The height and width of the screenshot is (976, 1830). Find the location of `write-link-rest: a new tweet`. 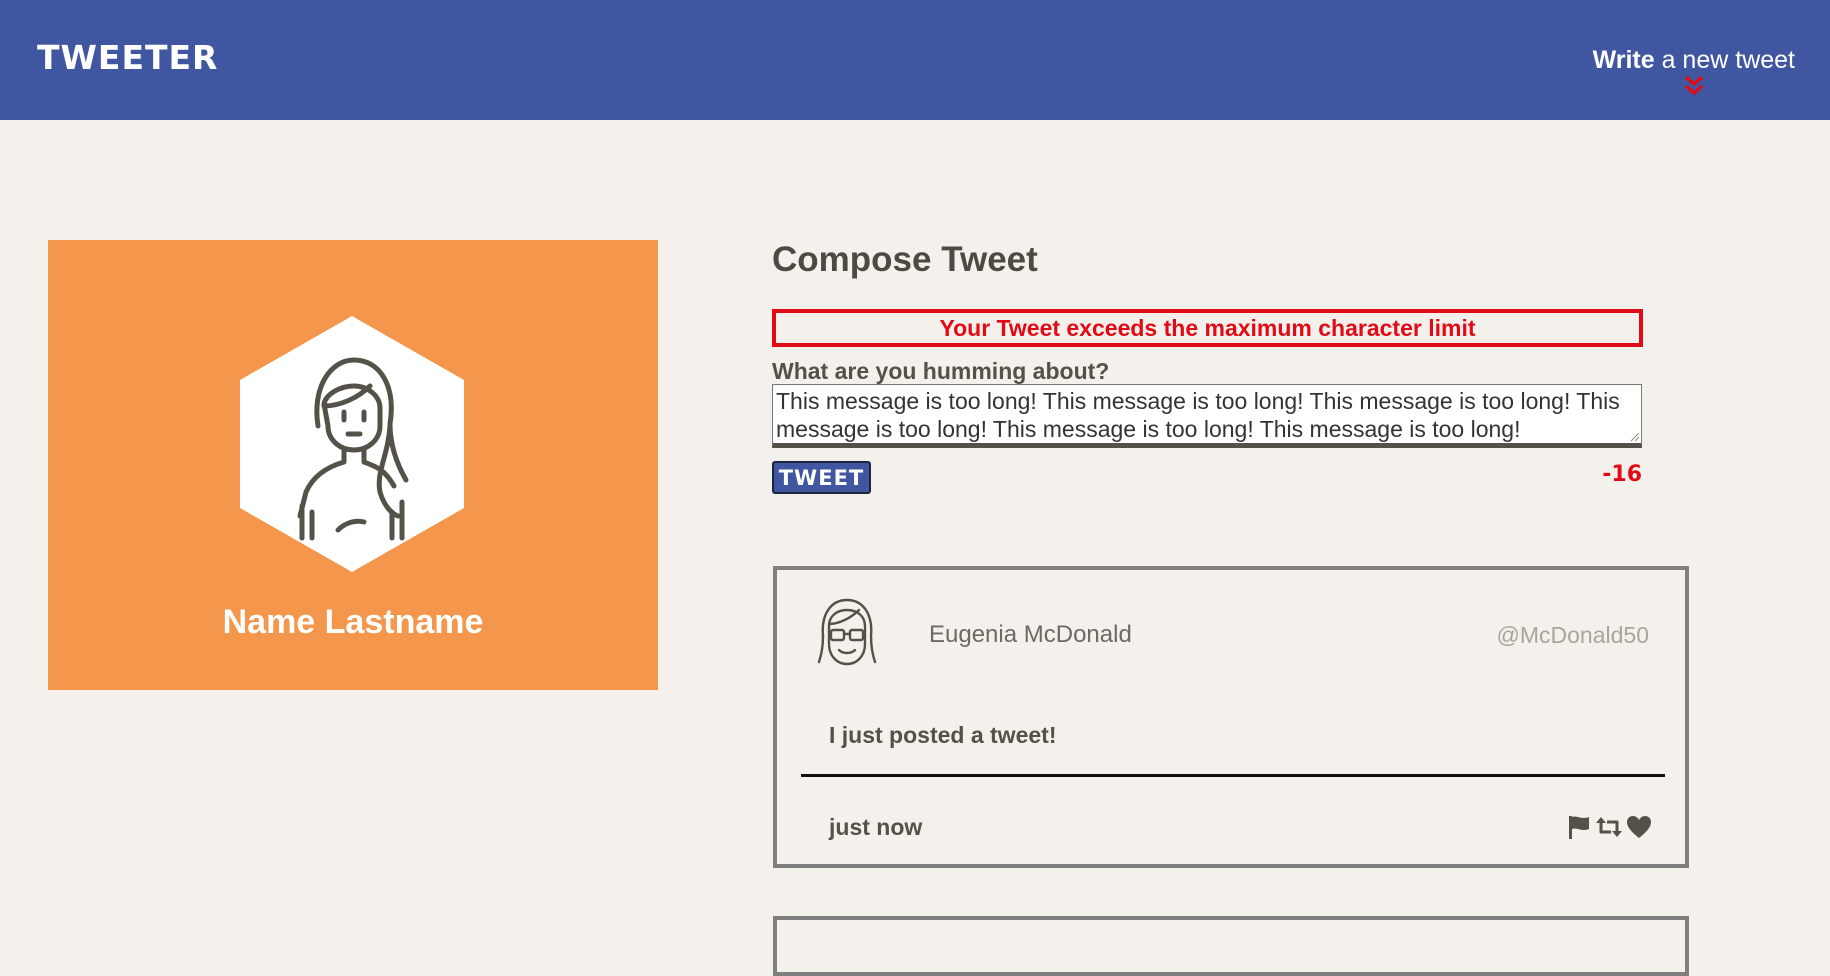

write-link-rest: a new tweet is located at coordinates (1724, 60).